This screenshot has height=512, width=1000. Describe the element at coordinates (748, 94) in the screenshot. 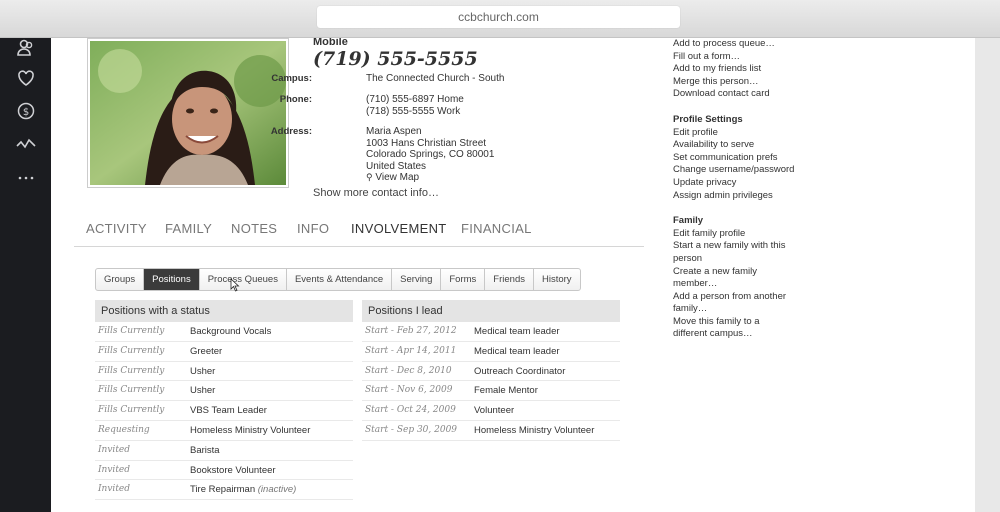

I see `download-contact-card-link: Download contact card` at that location.